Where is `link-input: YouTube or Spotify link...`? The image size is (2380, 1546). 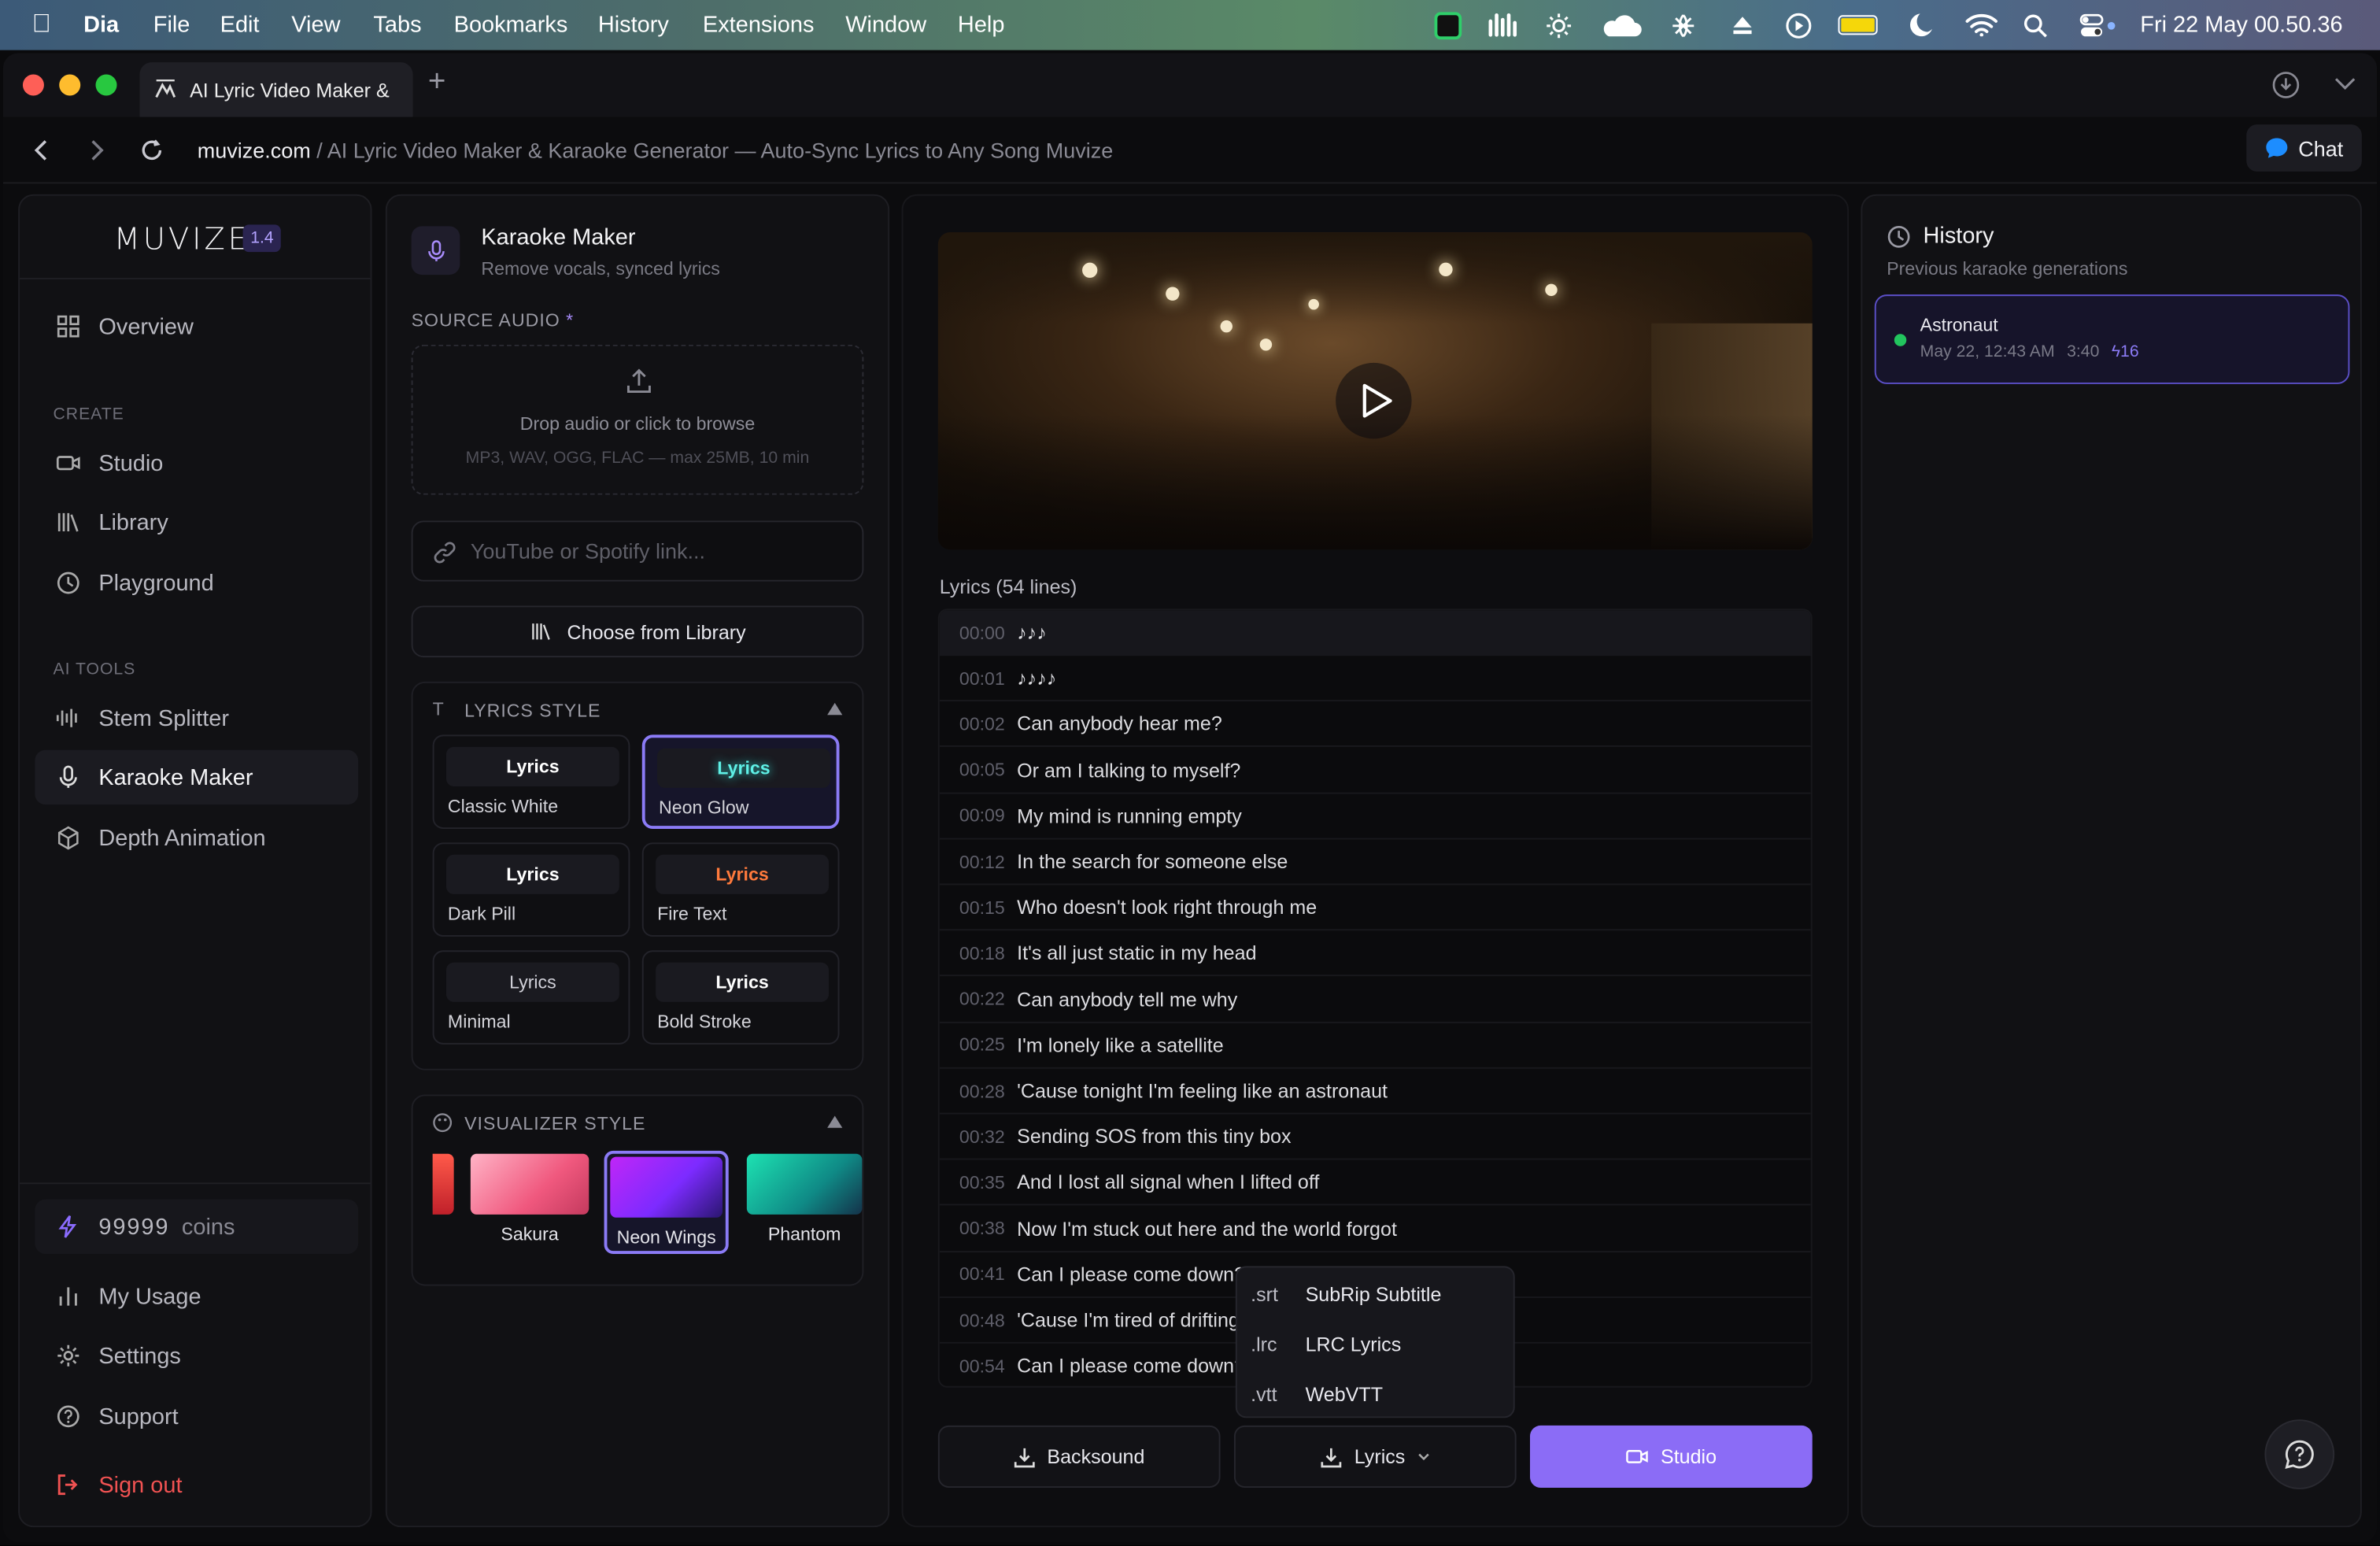 link-input: YouTube or Spotify link... is located at coordinates (637, 551).